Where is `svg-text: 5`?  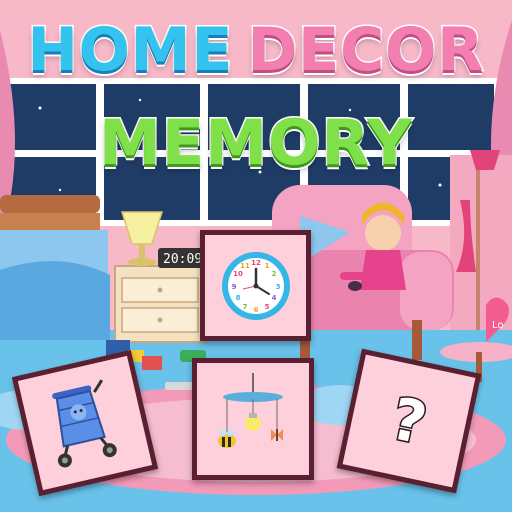 svg-text: 5 is located at coordinates (266, 307).